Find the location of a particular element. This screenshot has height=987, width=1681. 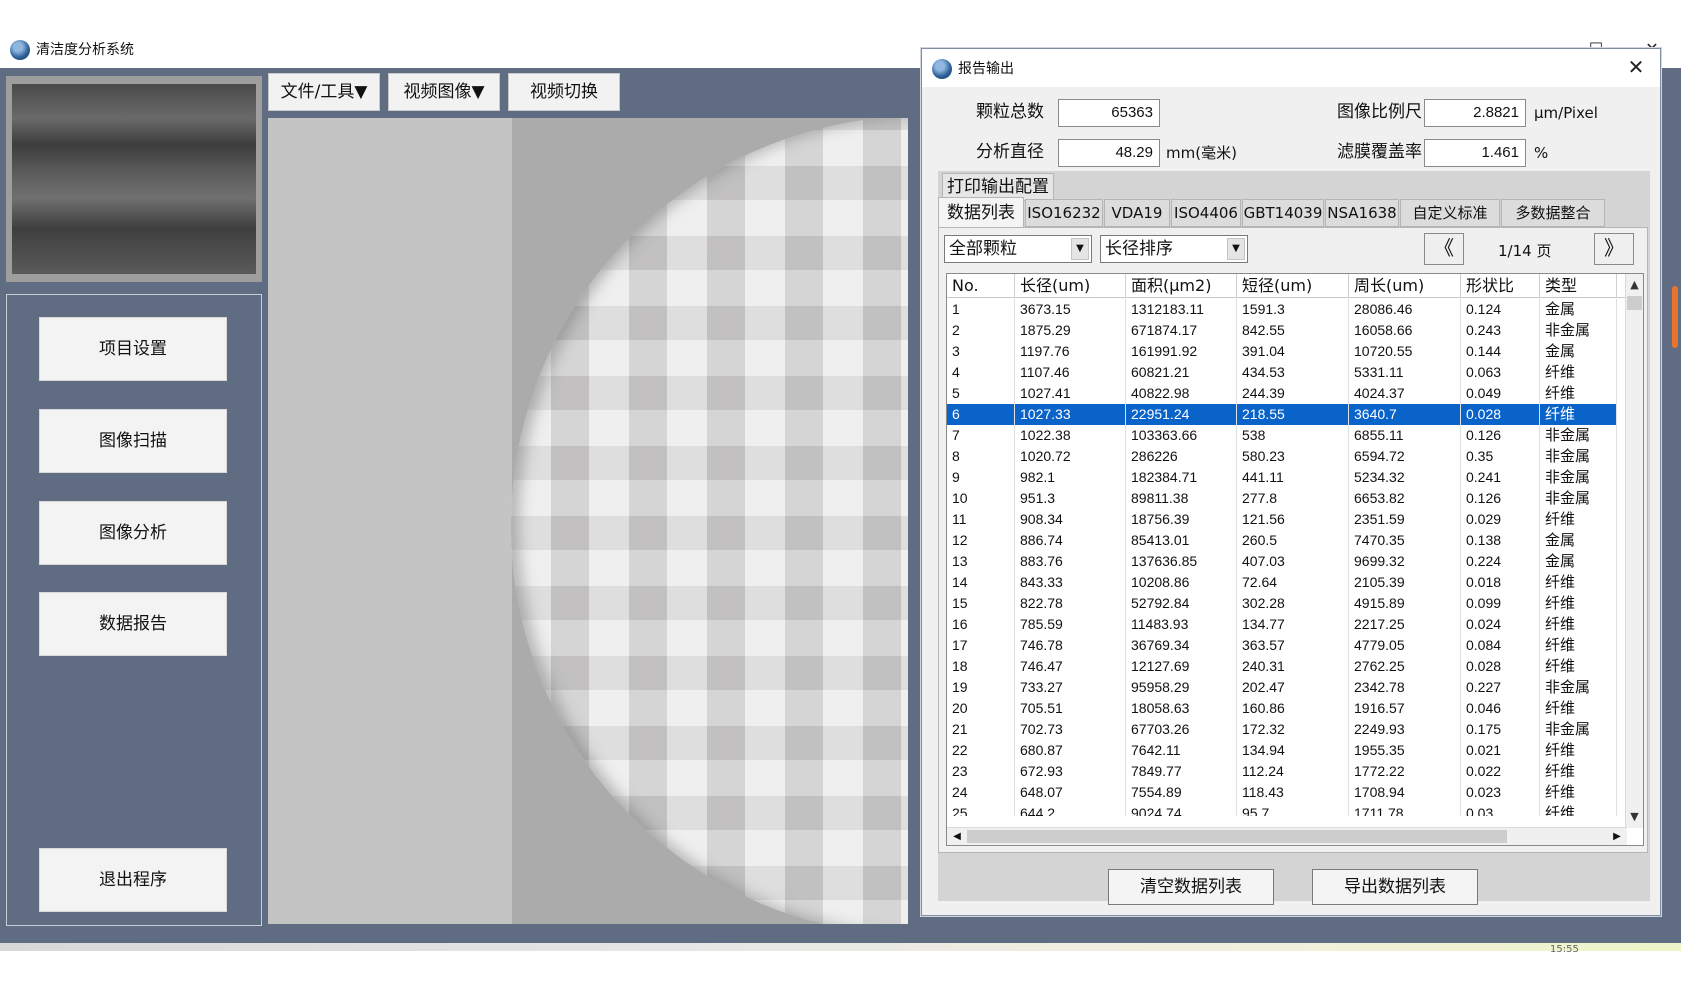

horizontal-scrollbar: ◀ ▶ is located at coordinates (1287, 836).